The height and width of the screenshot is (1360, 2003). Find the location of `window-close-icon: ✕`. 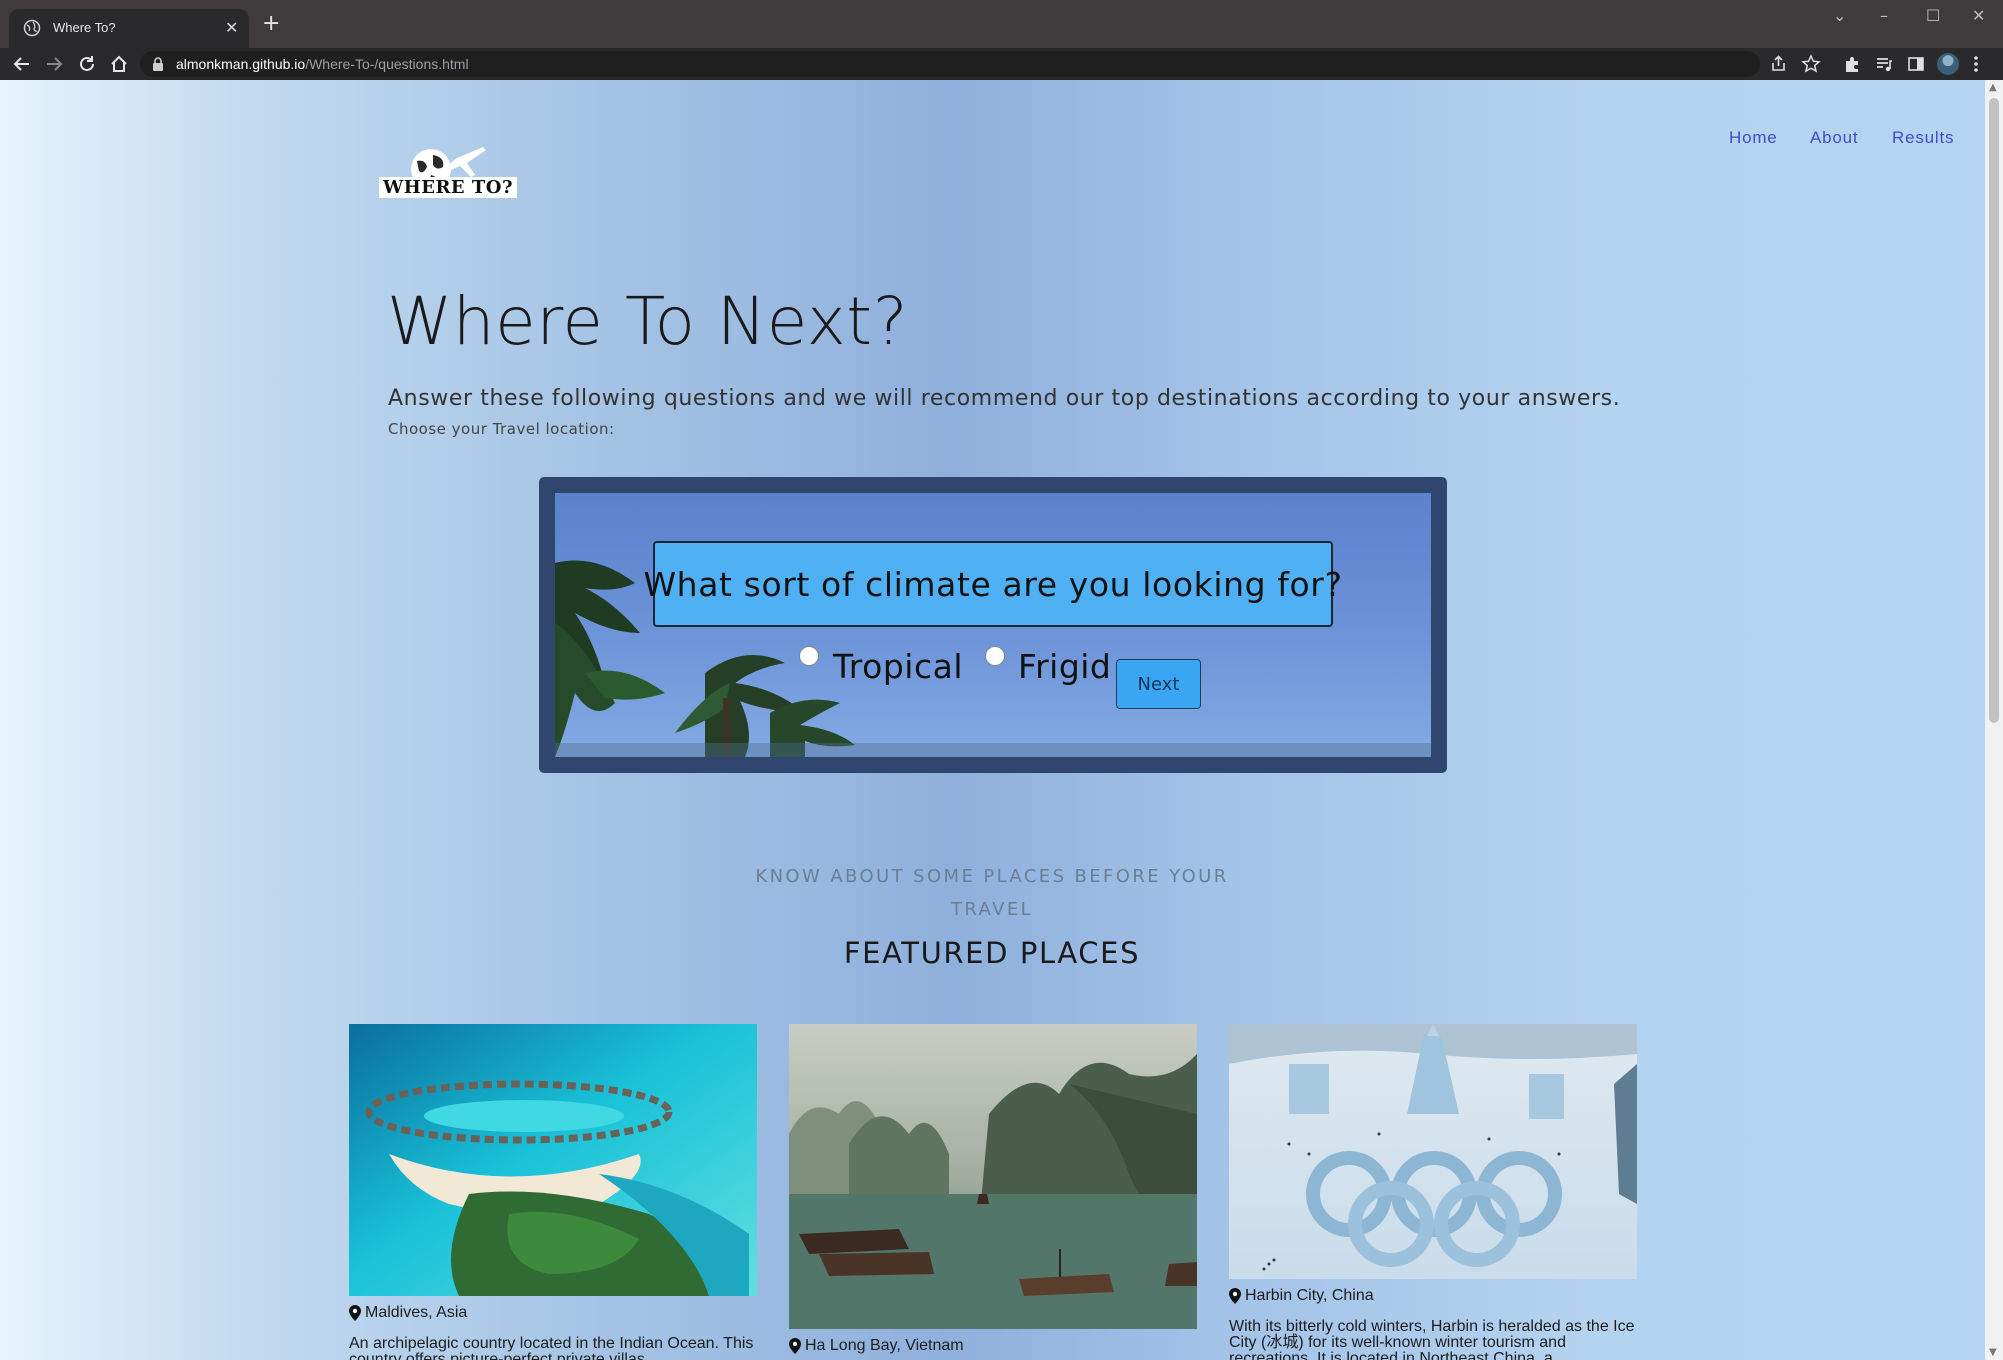

window-close-icon: ✕ is located at coordinates (1978, 15).